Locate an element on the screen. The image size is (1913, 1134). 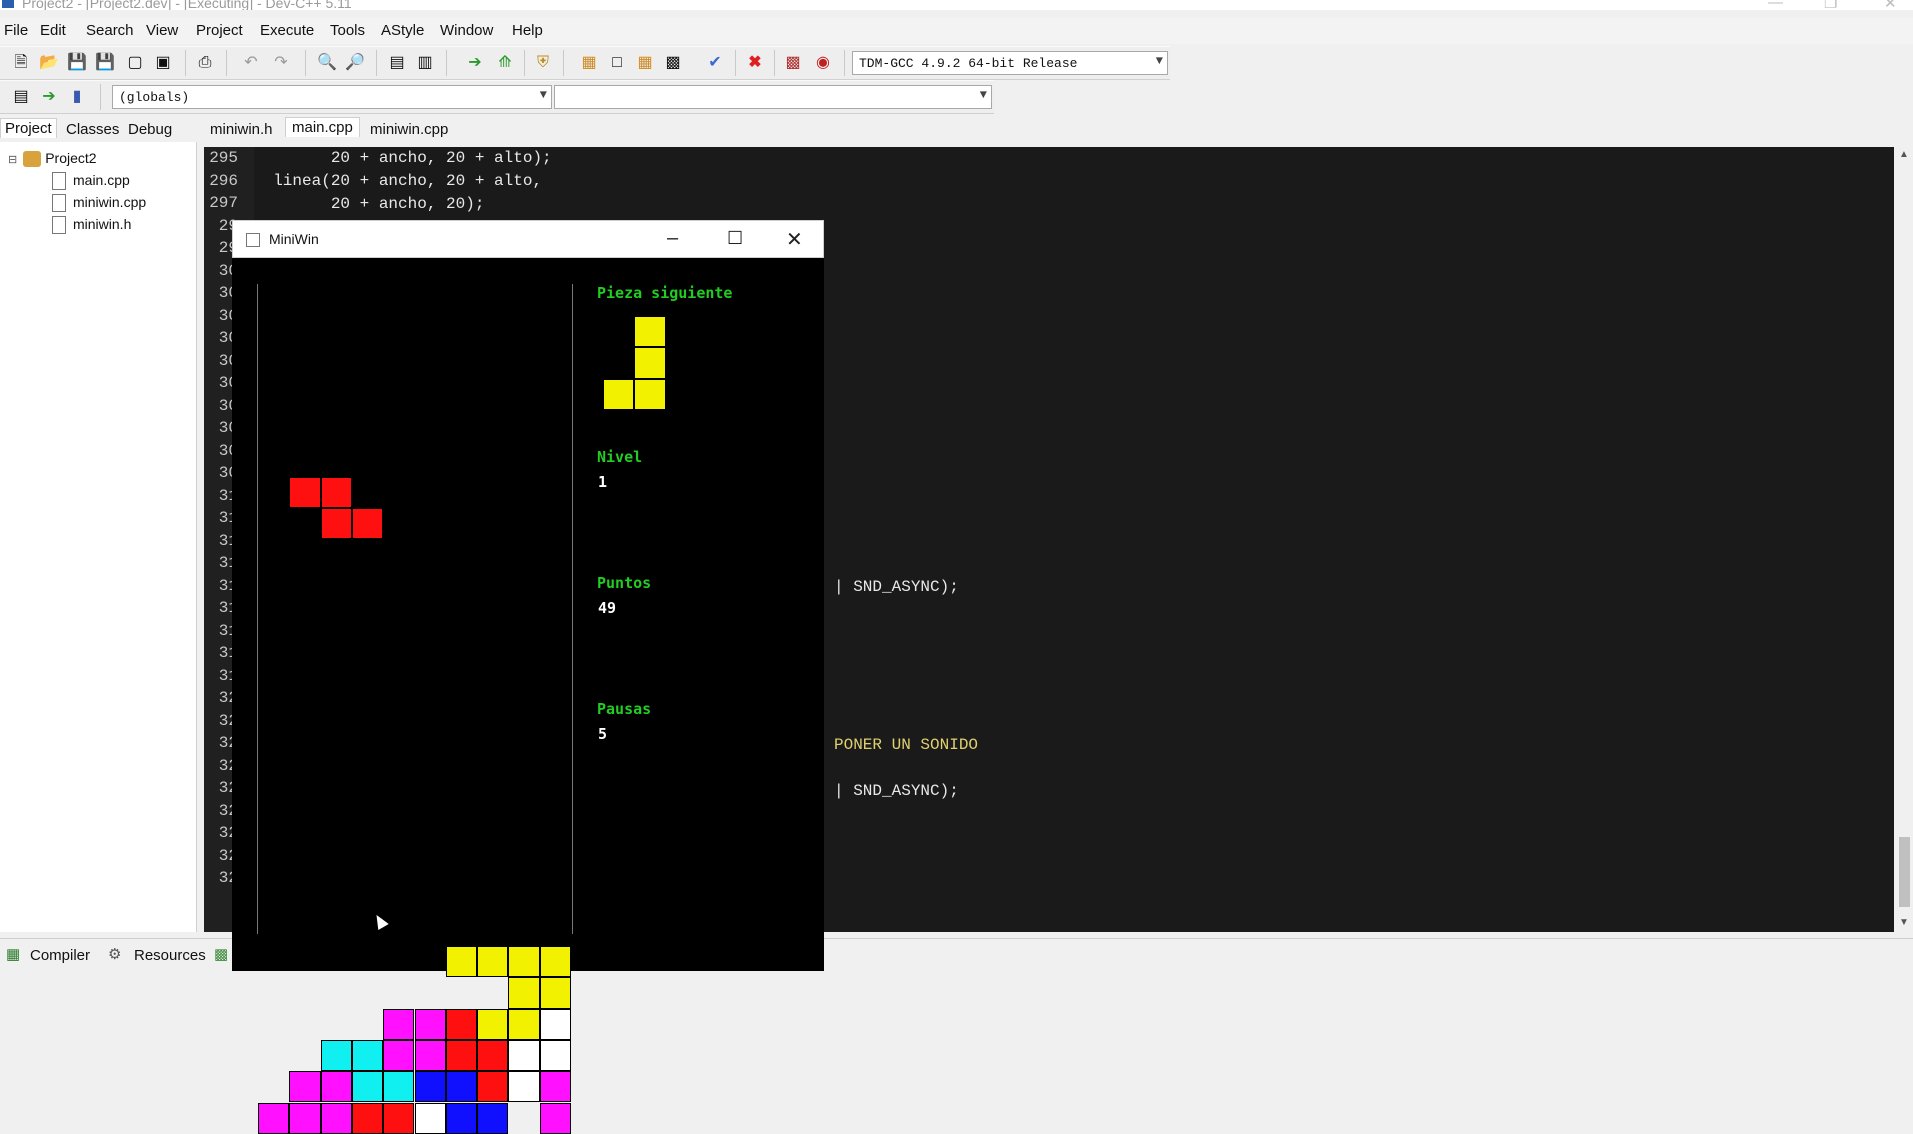
tab-classes: Classes is located at coordinates (92, 129).